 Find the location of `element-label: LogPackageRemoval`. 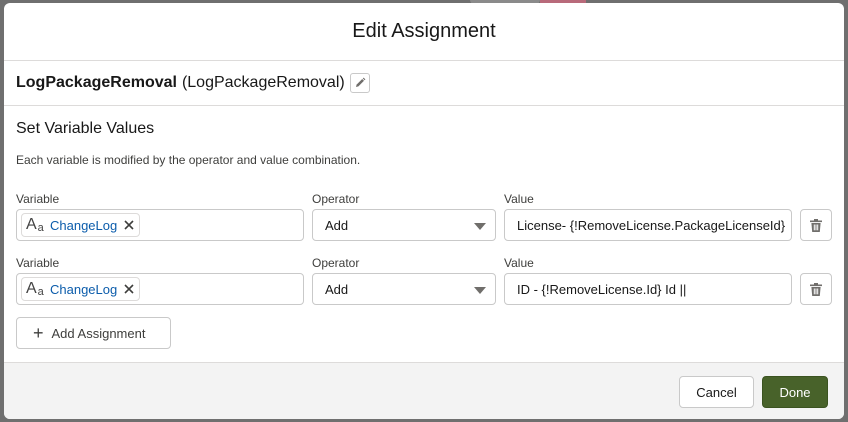

element-label: LogPackageRemoval is located at coordinates (96, 82).